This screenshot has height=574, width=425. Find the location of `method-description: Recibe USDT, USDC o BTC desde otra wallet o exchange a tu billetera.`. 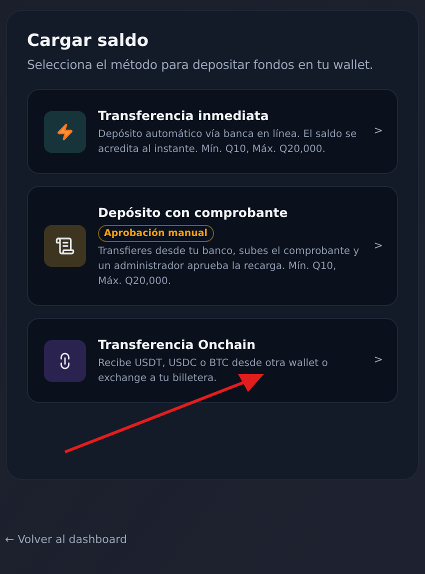

method-description: Recibe USDT, USDC o BTC desde otra wallet o exchange a tu billetera. is located at coordinates (213, 371).